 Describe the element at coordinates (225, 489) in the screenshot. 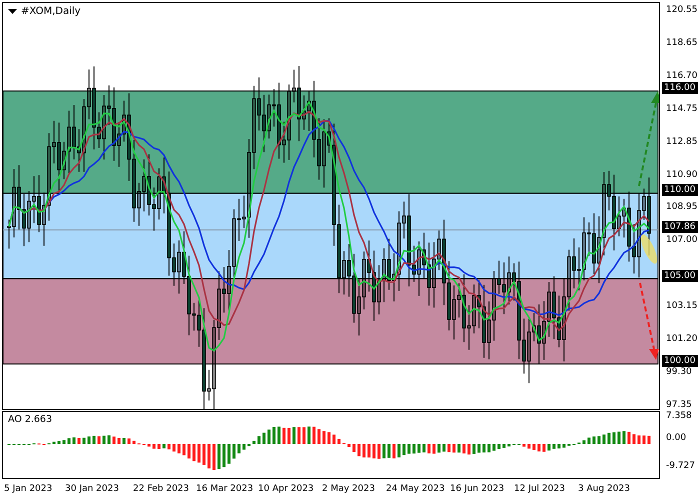

I see `date-axis-label: 16 Mar 2023` at that location.